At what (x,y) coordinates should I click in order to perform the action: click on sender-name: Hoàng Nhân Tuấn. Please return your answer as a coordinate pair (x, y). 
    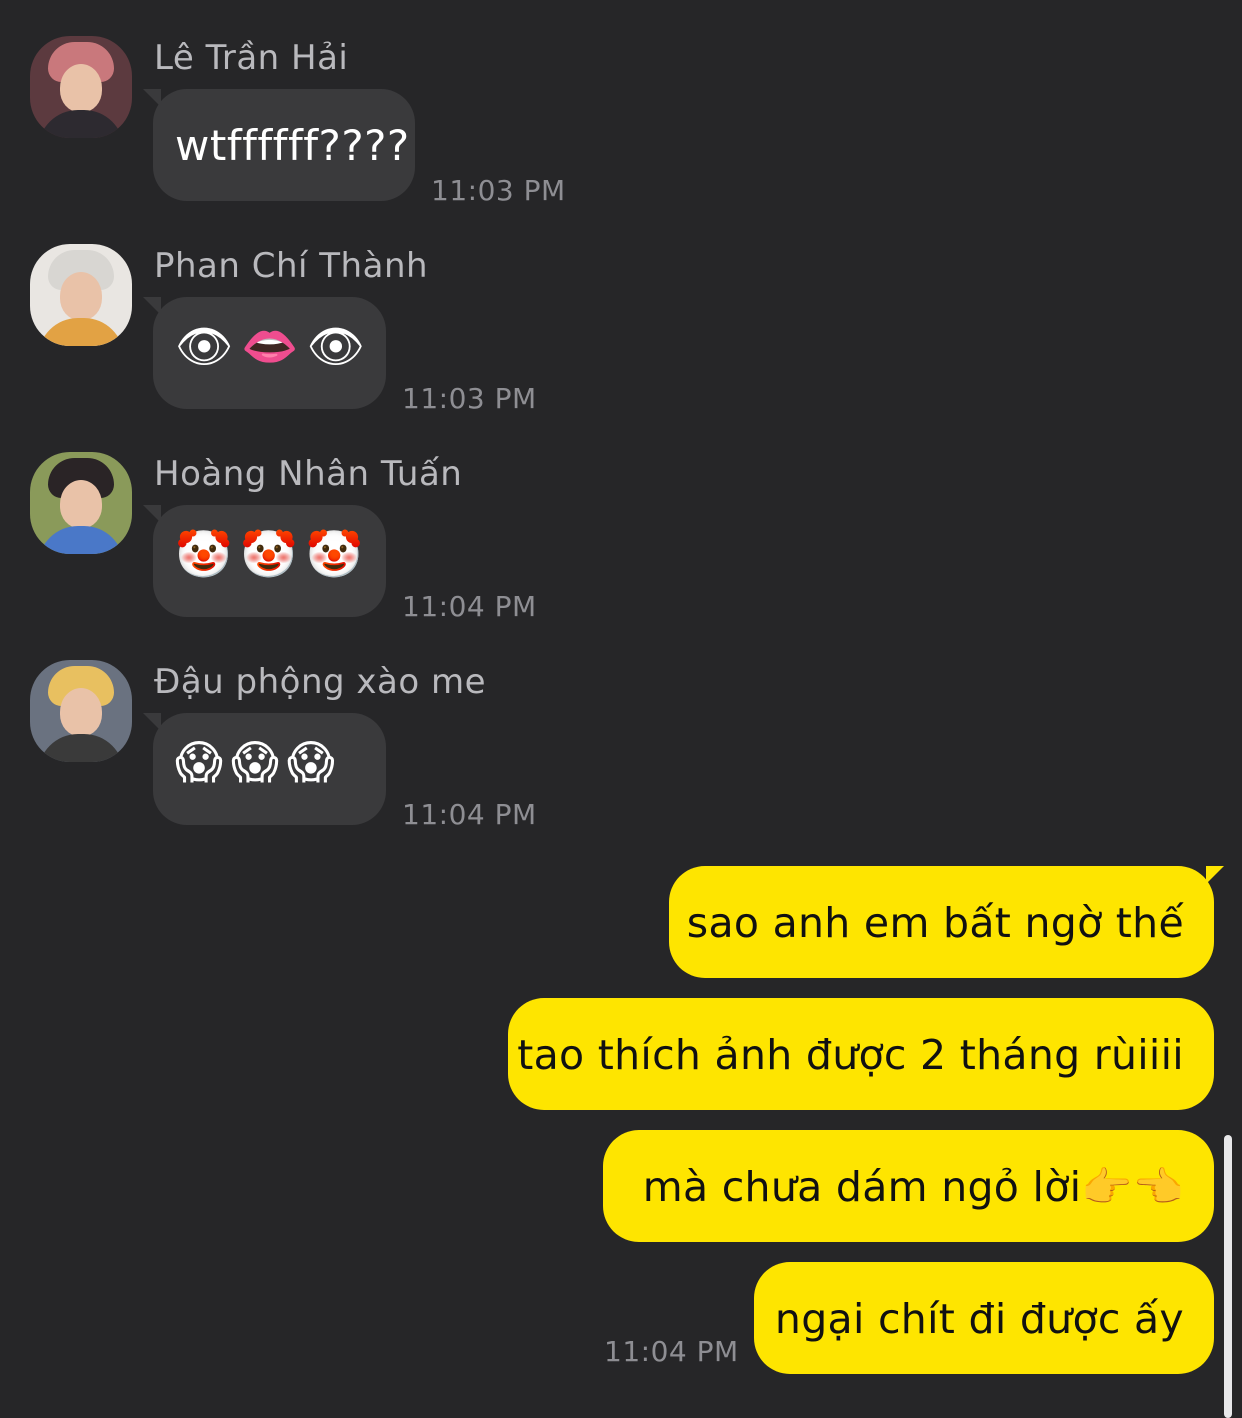
    Looking at the image, I should click on (308, 474).